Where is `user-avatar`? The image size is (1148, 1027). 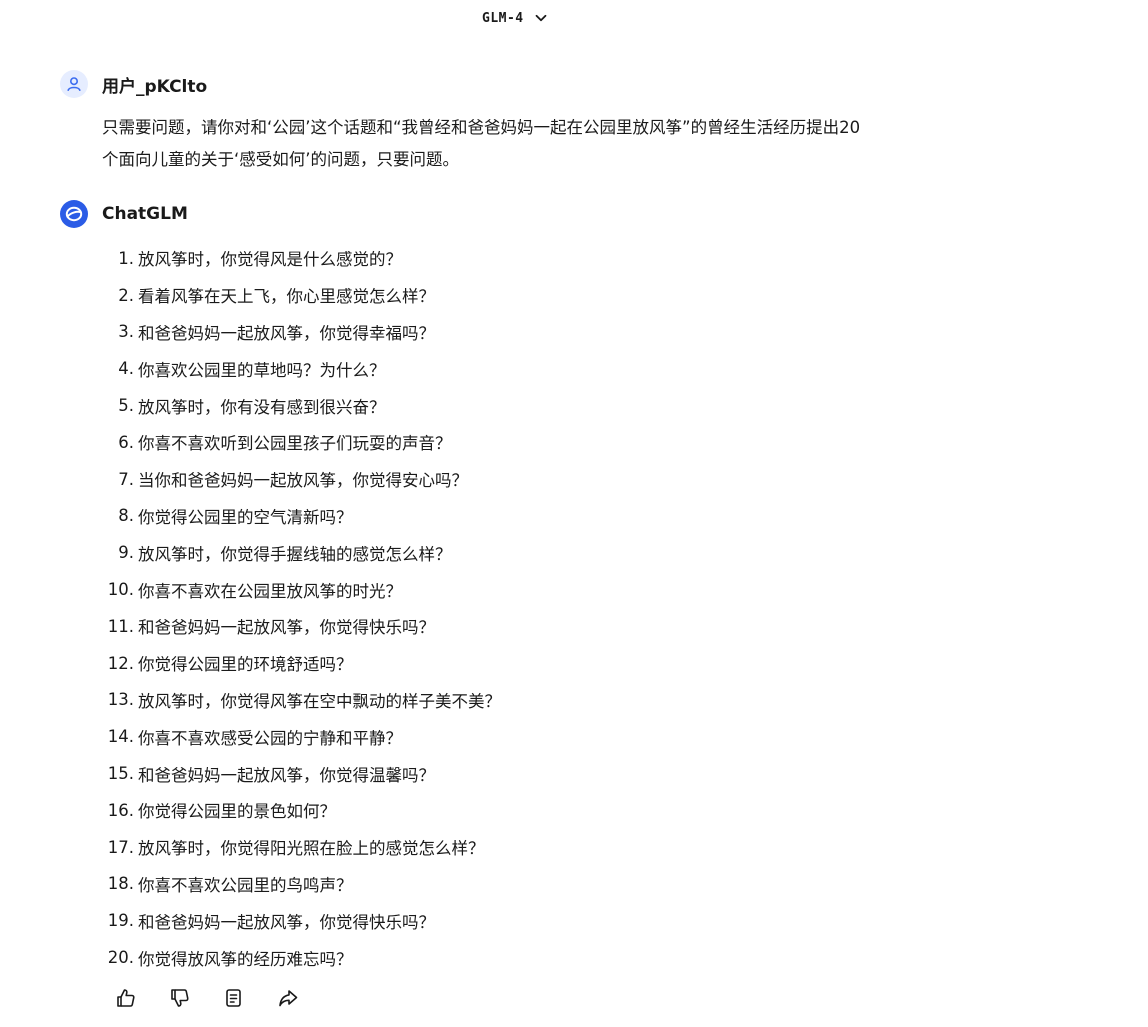 user-avatar is located at coordinates (74, 84).